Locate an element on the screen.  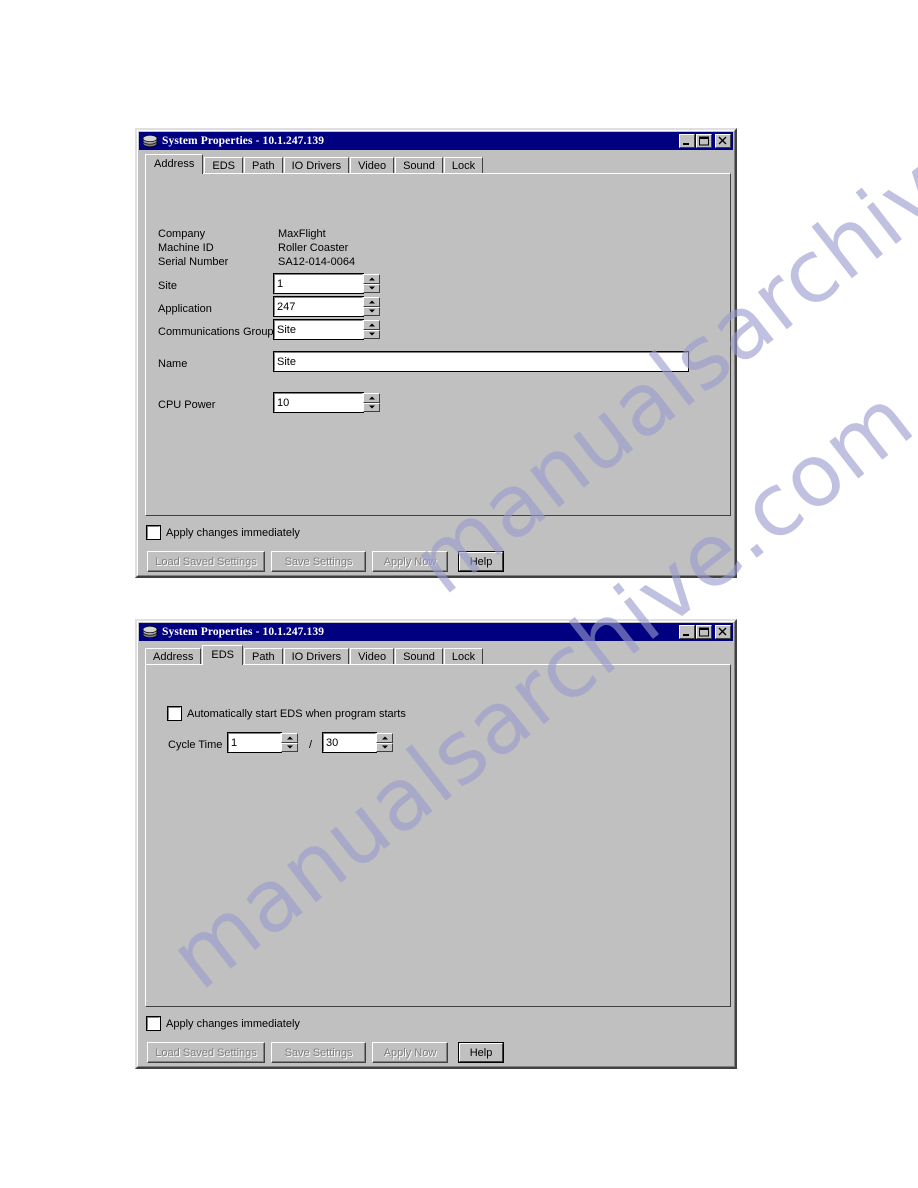
application-input: 247 is located at coordinates (318, 306).